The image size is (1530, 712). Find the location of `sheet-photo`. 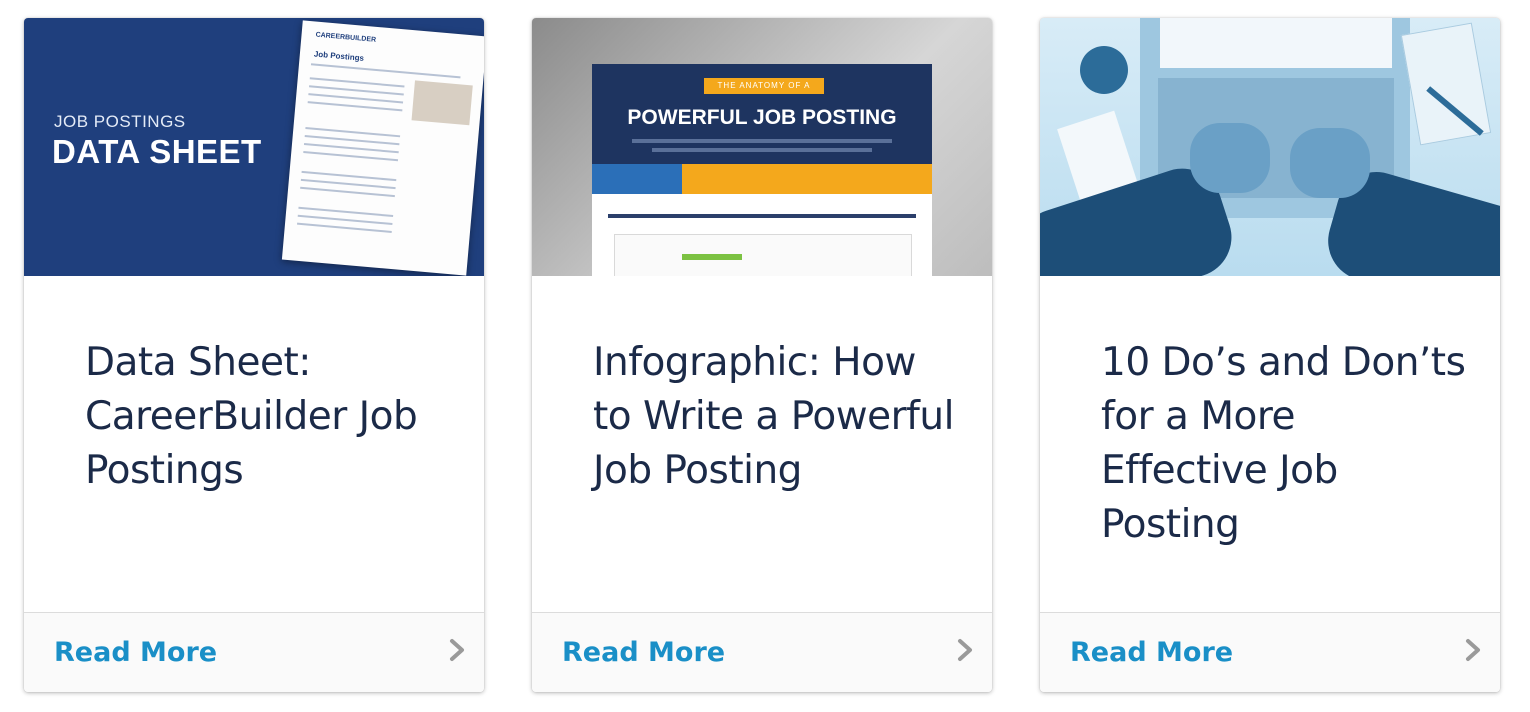

sheet-photo is located at coordinates (442, 103).